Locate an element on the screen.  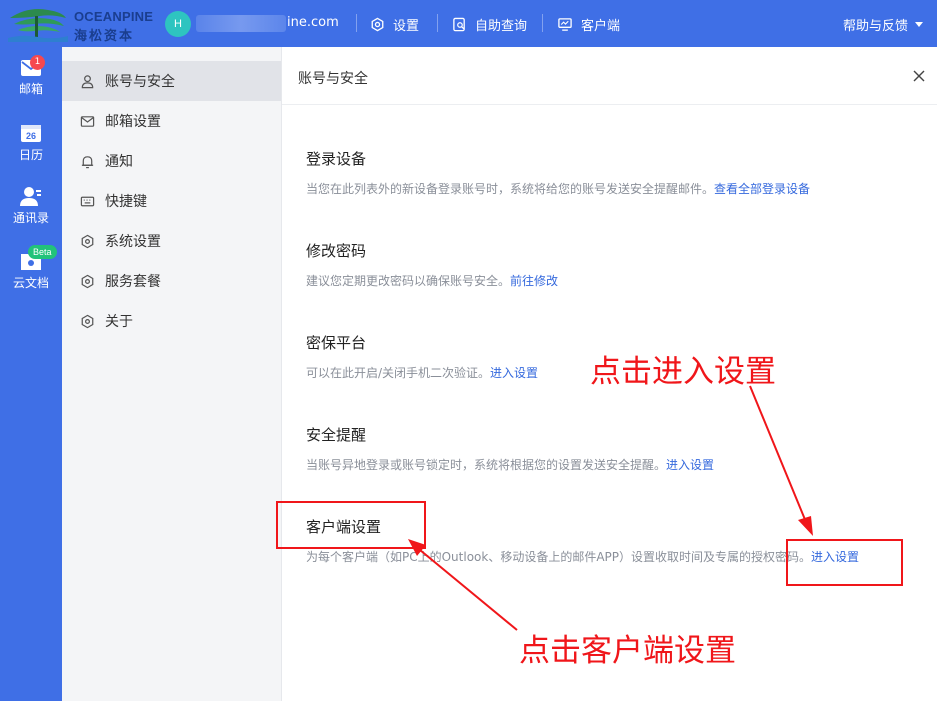
mail-outline-icon is located at coordinates (87, 121).